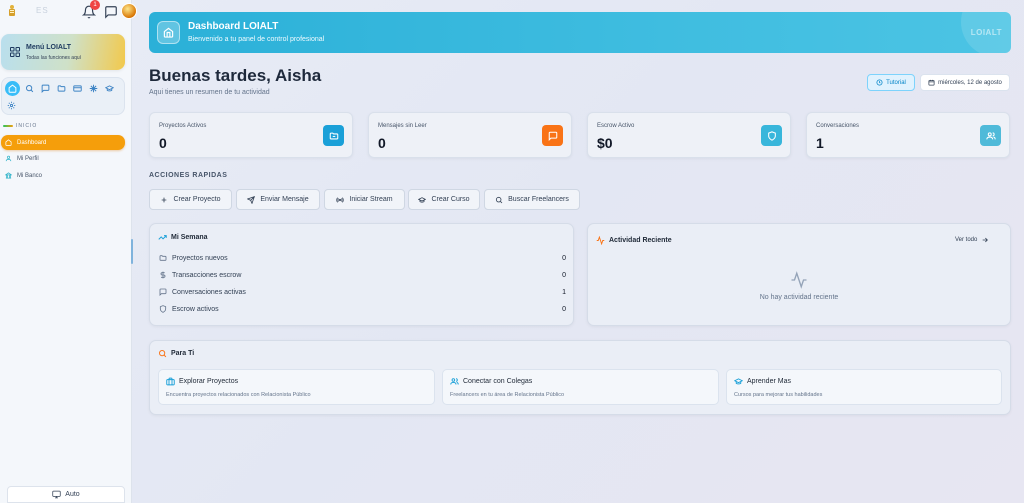 The height and width of the screenshot is (503, 1024). Describe the element at coordinates (371, 199) in the screenshot. I see `button-label: Iniciar Stream` at that location.